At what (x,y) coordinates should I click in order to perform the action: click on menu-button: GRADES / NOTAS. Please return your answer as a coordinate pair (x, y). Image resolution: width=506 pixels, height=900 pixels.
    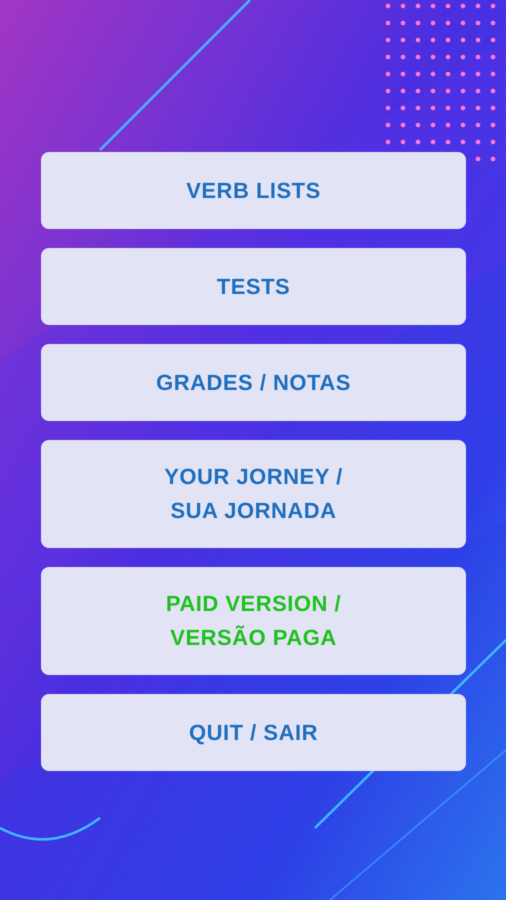
    Looking at the image, I should click on (253, 382).